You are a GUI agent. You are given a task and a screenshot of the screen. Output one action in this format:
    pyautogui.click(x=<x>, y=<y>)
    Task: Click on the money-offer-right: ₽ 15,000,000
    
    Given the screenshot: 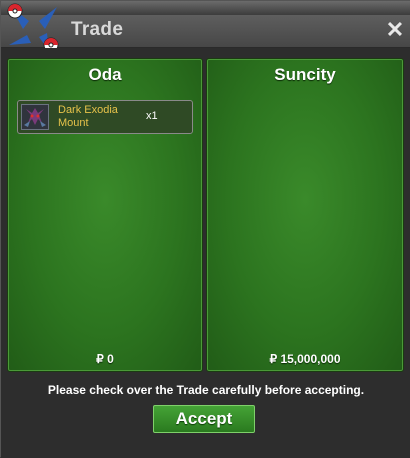 What is the action you would take?
    pyautogui.click(x=305, y=359)
    